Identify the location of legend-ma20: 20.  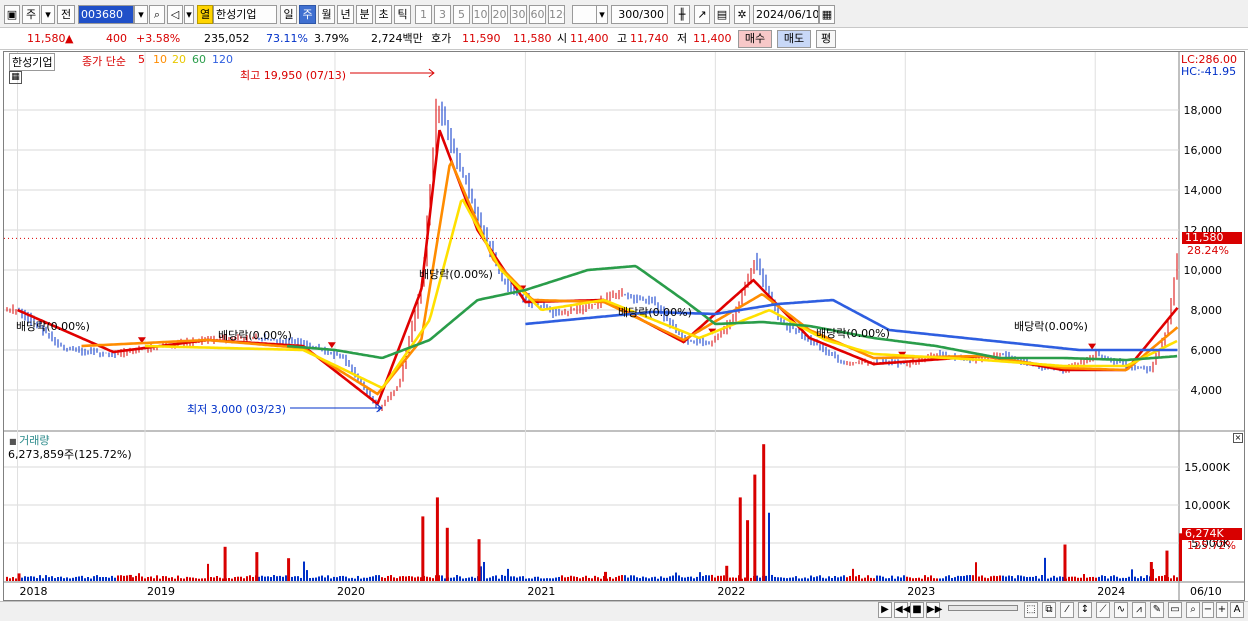
(179, 59).